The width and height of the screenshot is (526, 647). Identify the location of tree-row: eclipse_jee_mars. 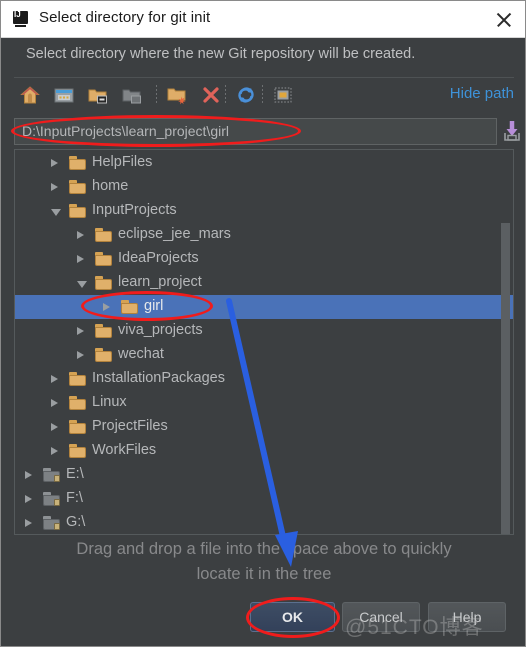
(264, 235).